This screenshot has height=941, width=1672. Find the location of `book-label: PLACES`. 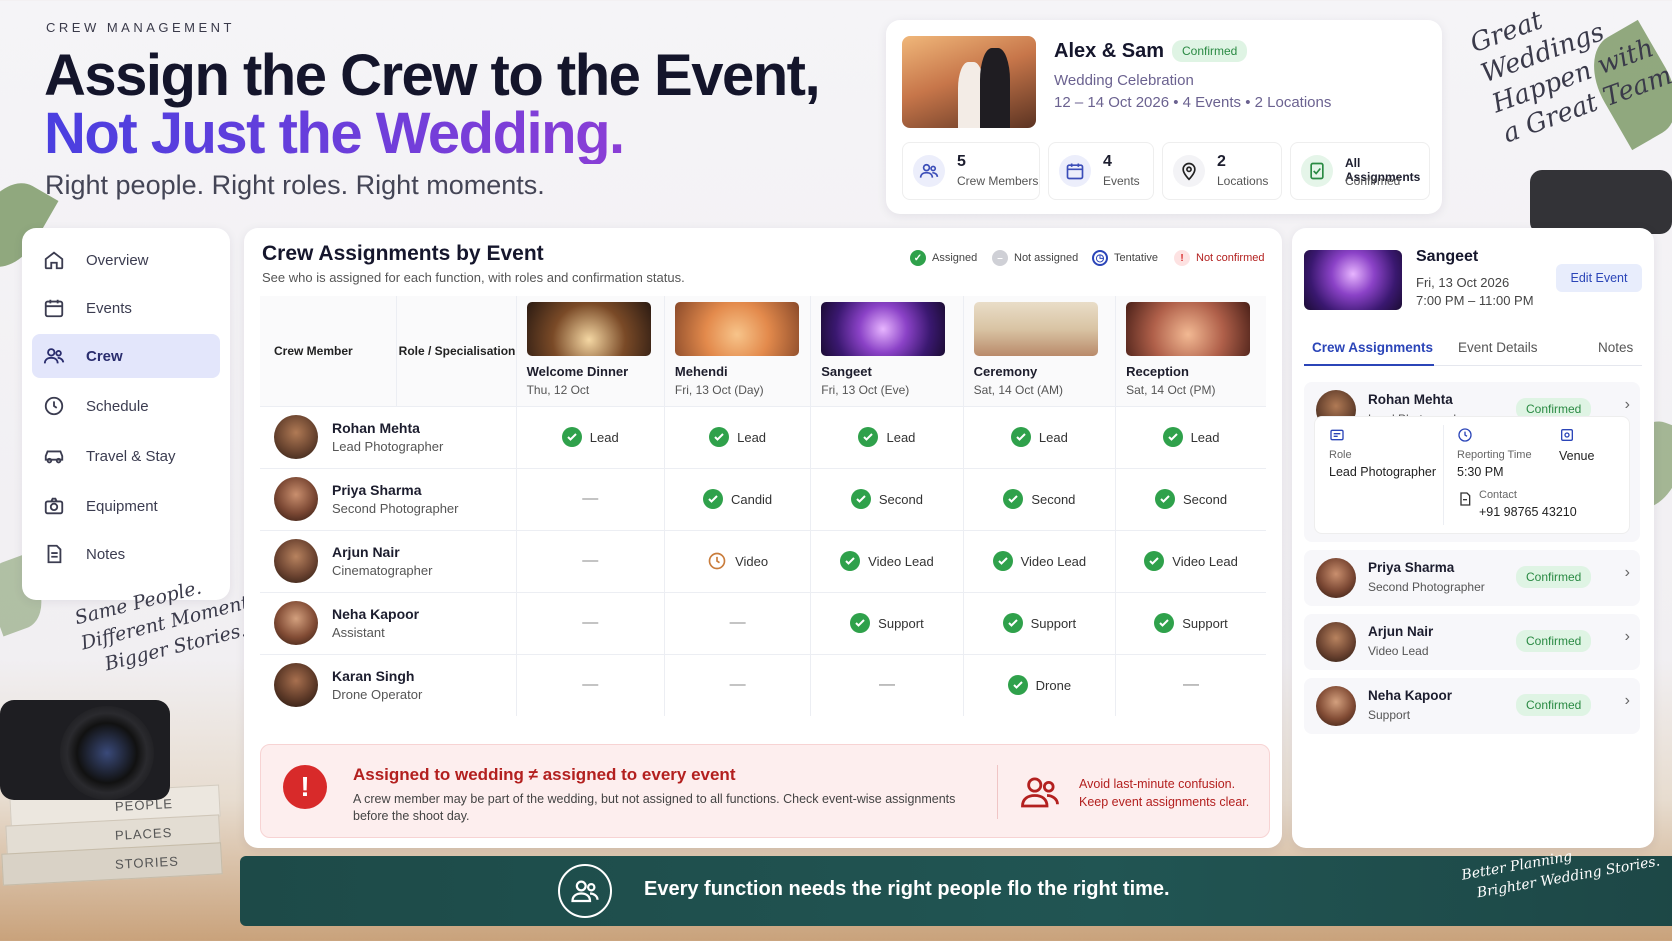

book-label: PLACES is located at coordinates (143, 833).